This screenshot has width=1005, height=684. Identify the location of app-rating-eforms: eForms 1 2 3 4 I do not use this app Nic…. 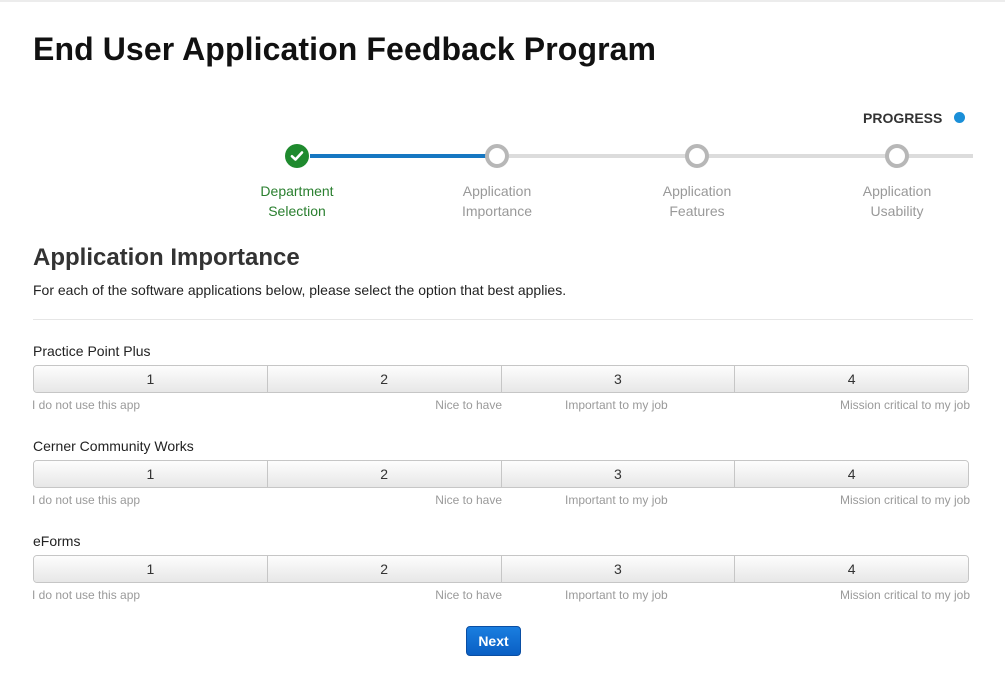
(501, 567).